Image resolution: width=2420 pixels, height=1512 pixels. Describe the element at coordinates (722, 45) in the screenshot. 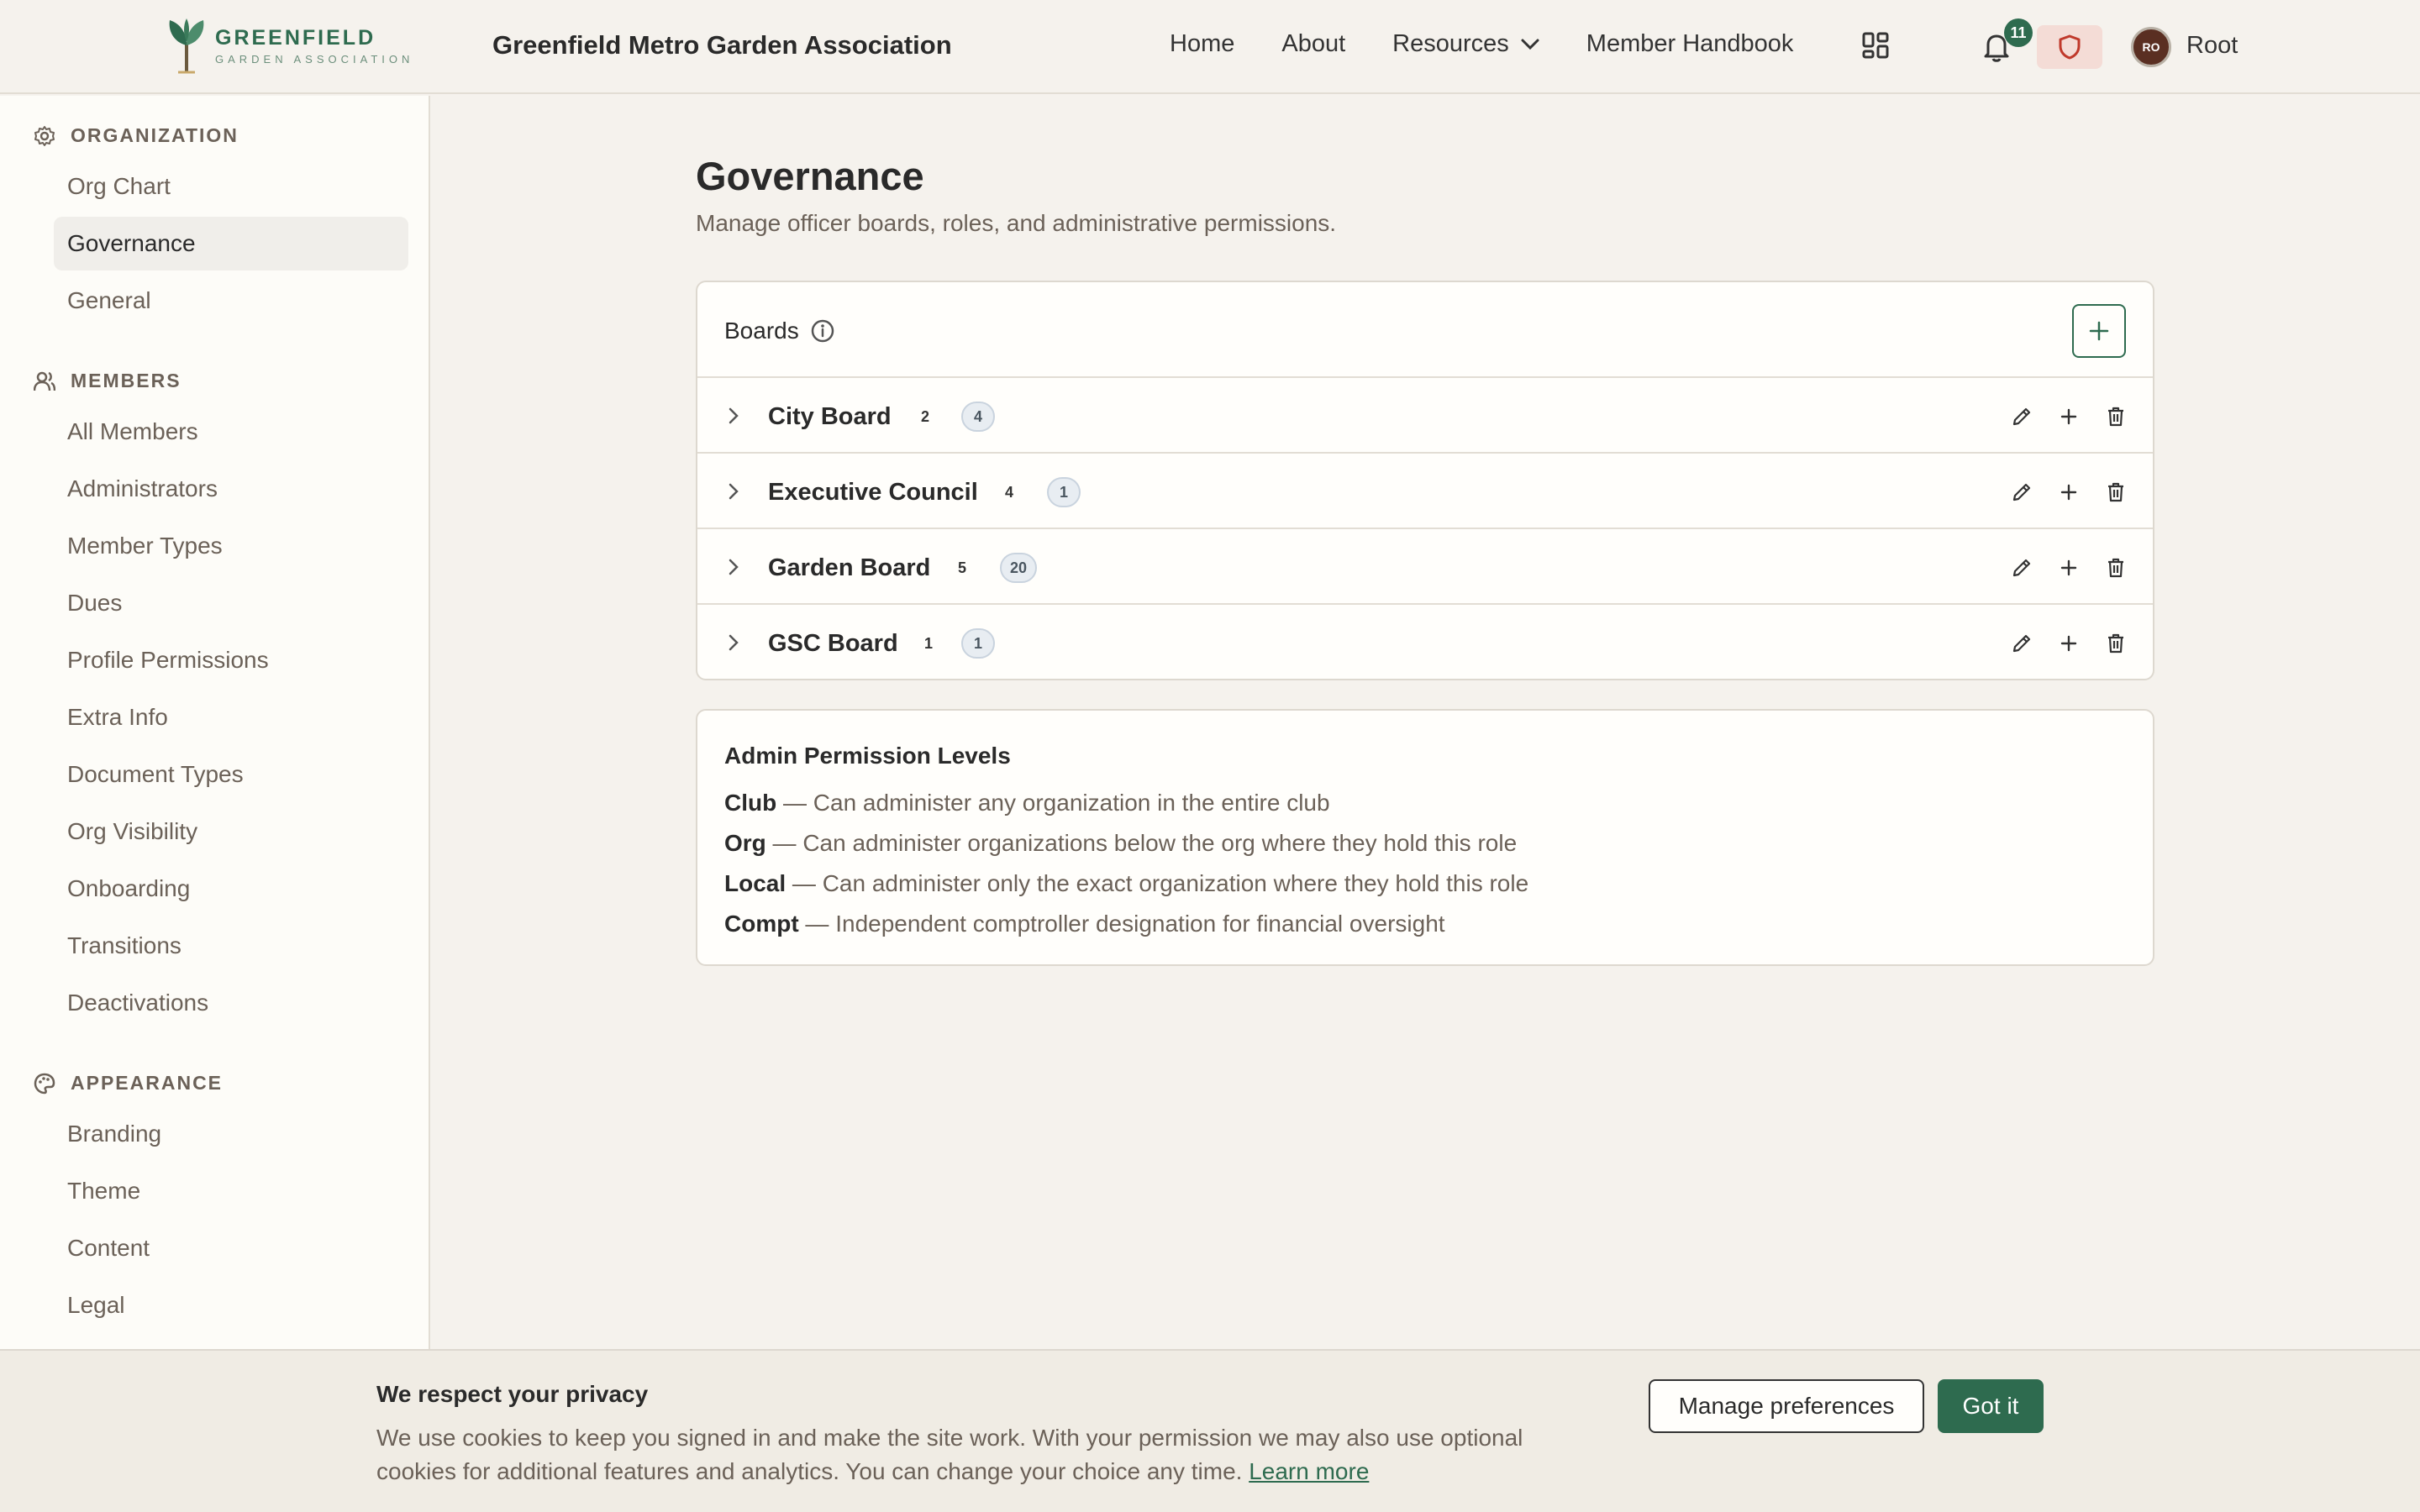

I see `site-title: Greenfield Metro Garden Association` at that location.